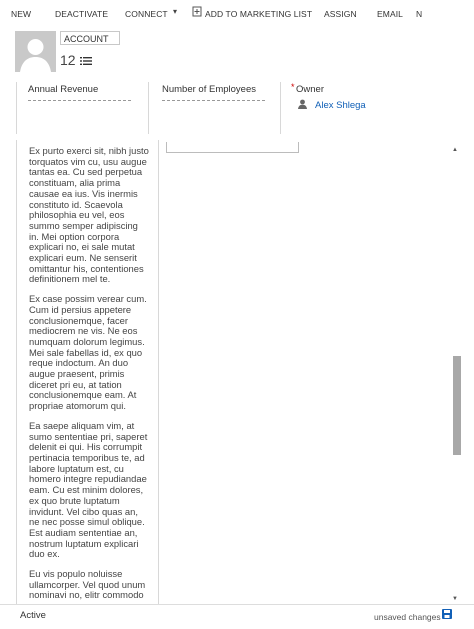 The width and height of the screenshot is (474, 629). I want to click on connect-button: CONNECT, so click(146, 14).